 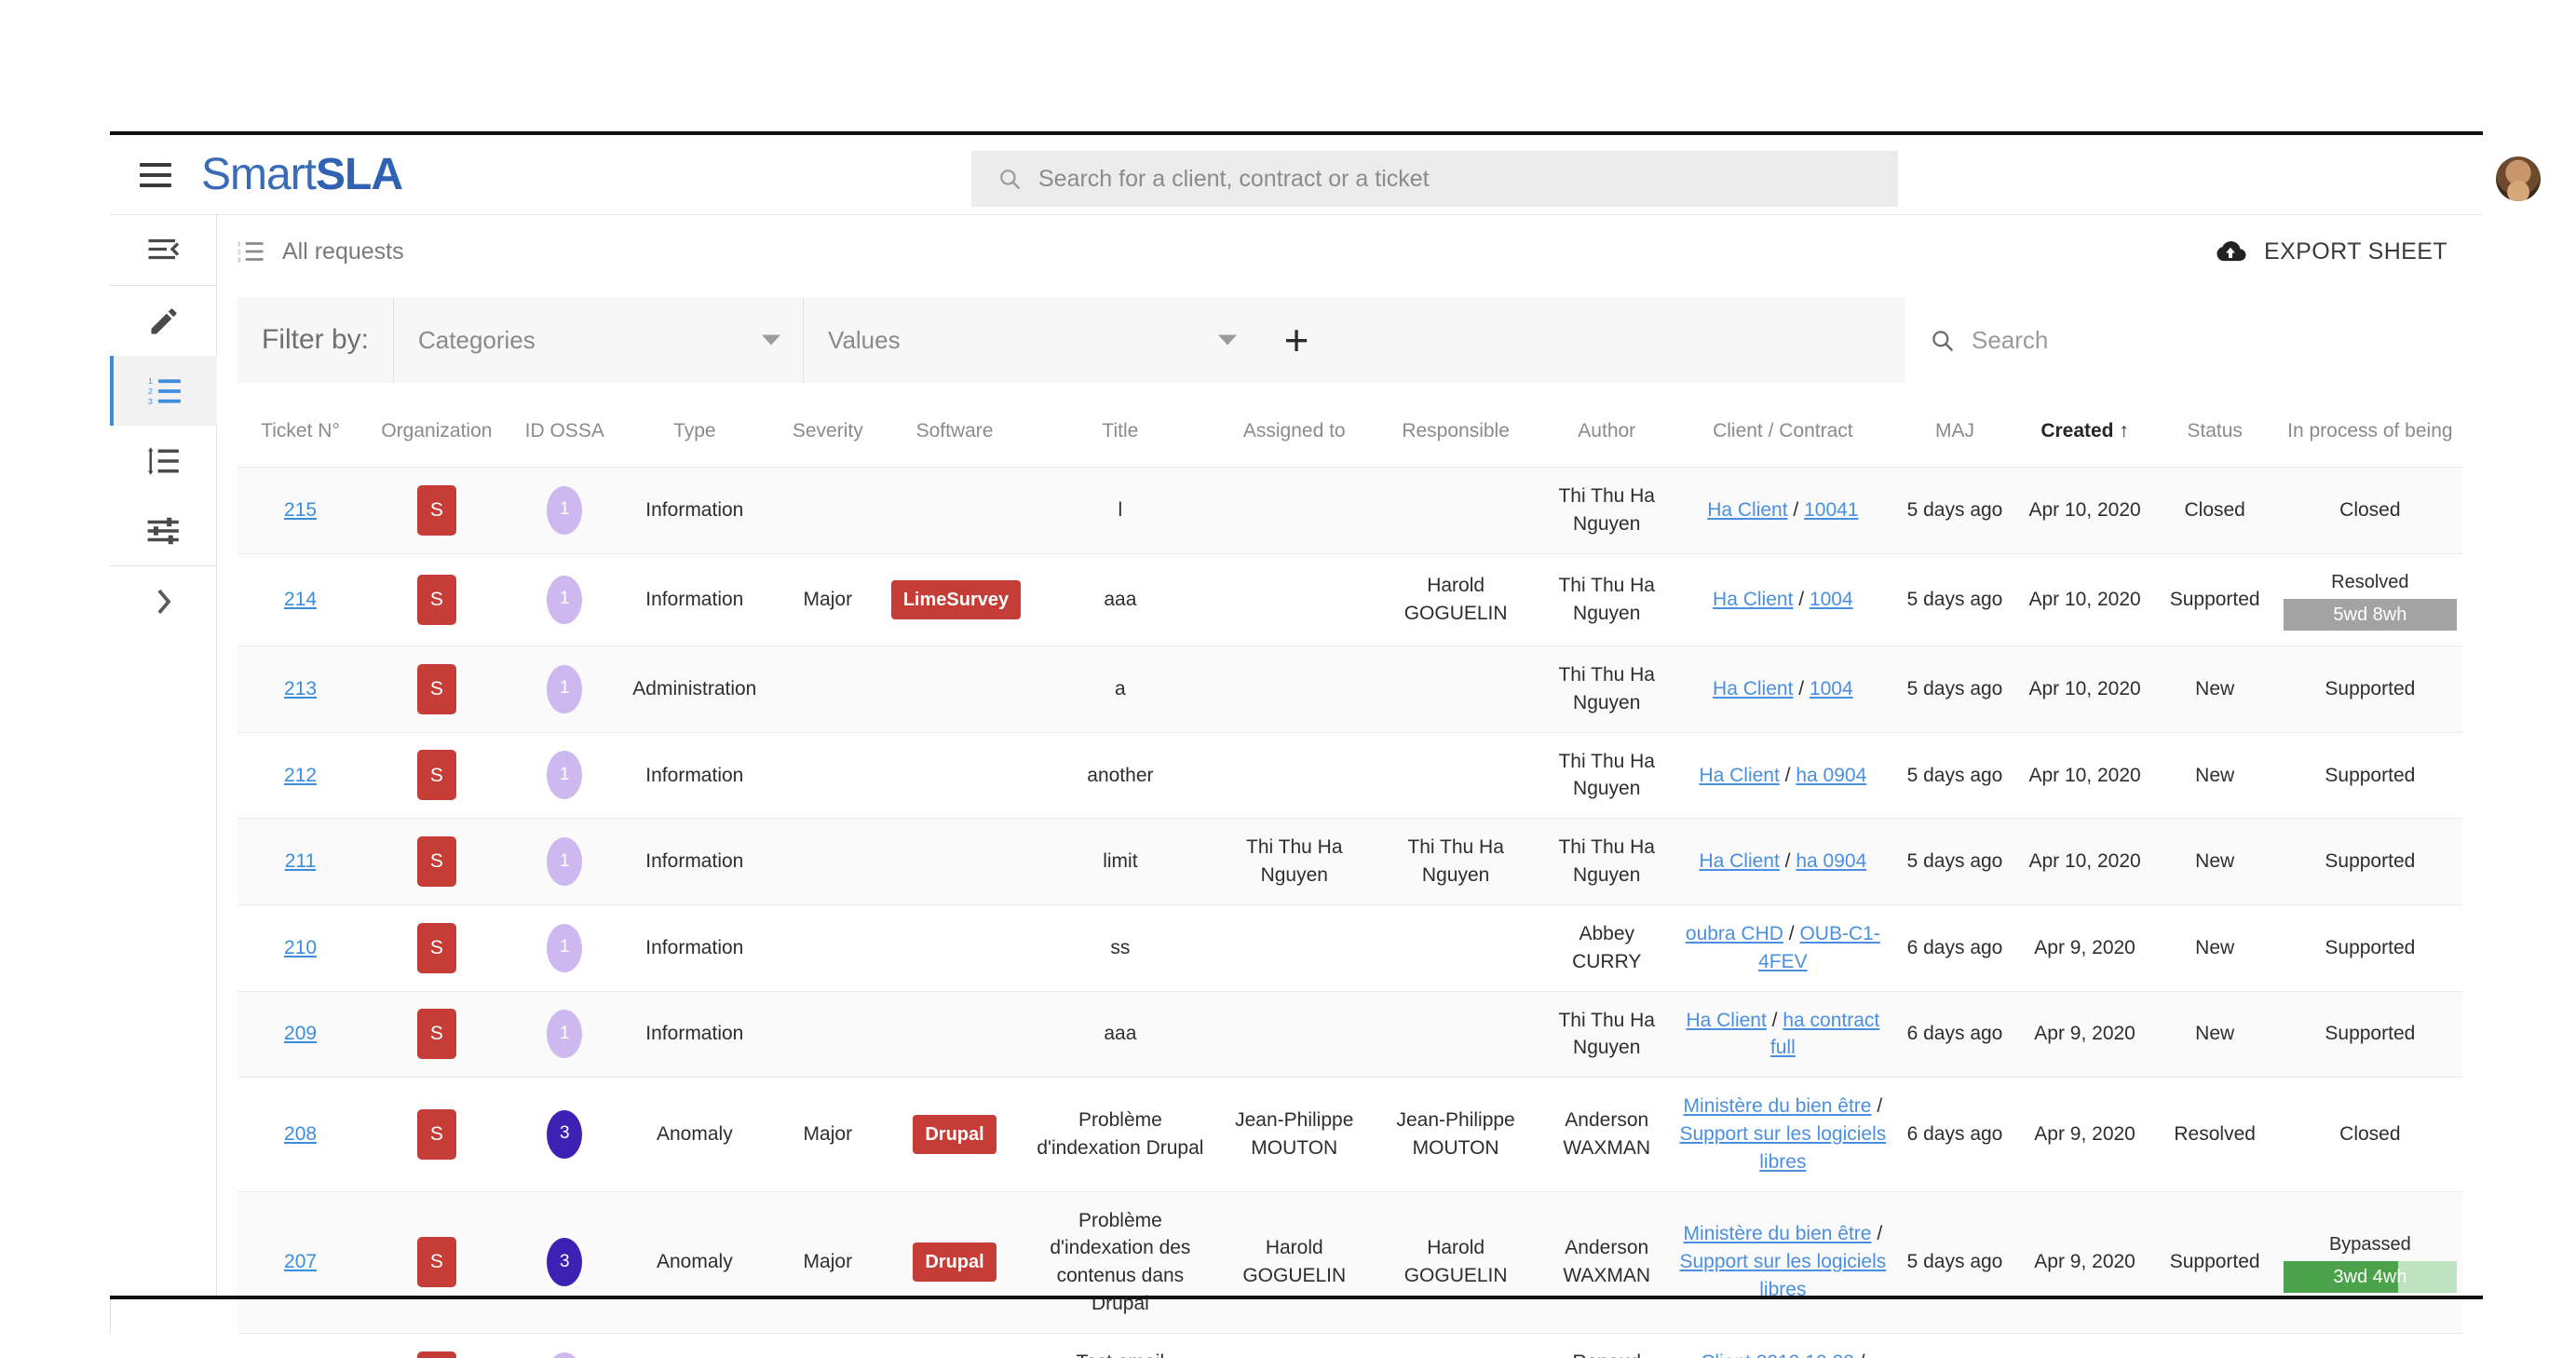 I want to click on software-badge: Drupal, so click(x=955, y=1263).